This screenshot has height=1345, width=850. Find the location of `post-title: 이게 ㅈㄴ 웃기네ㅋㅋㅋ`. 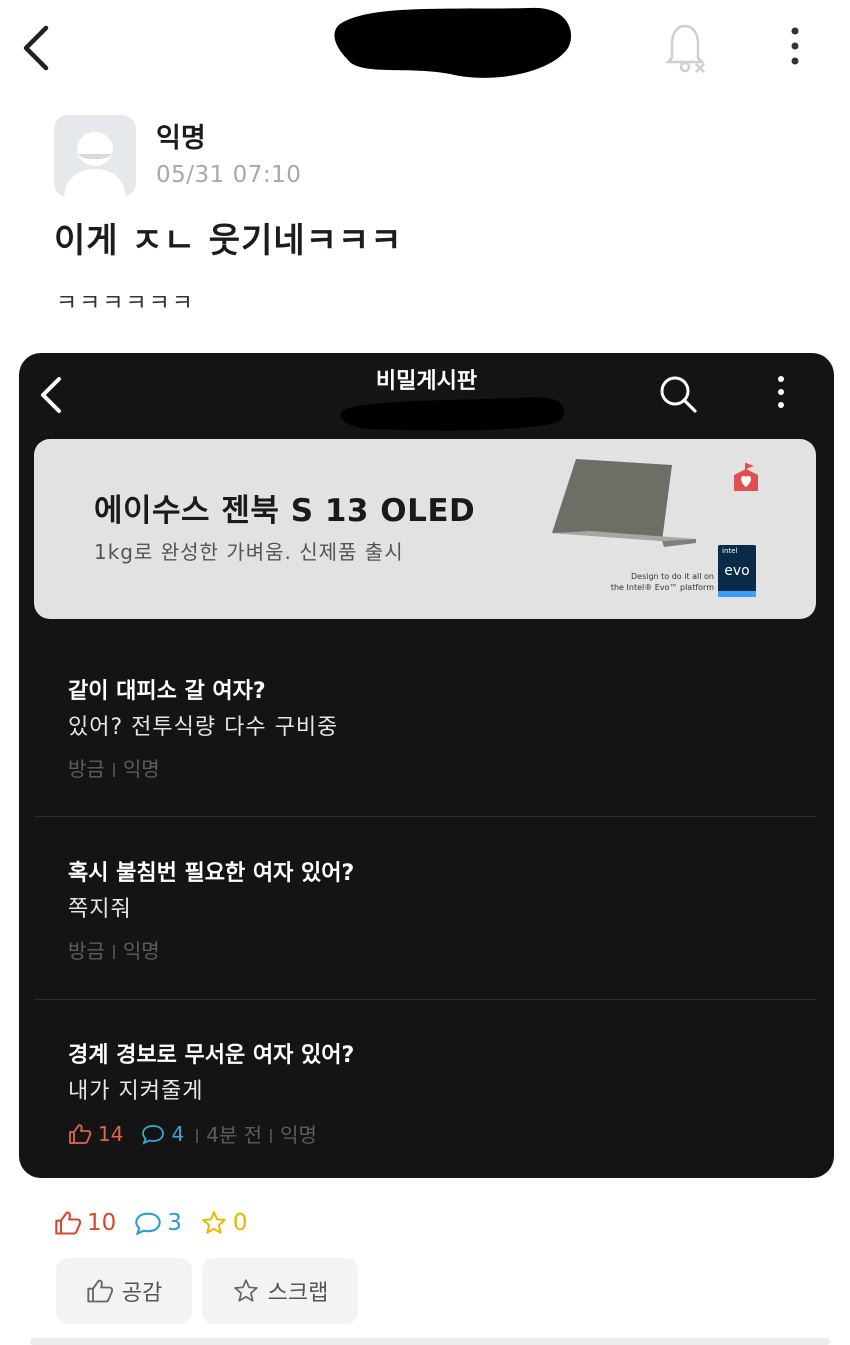

post-title: 이게 ㅈㄴ 웃기네ㅋㅋㅋ is located at coordinates (228, 241).